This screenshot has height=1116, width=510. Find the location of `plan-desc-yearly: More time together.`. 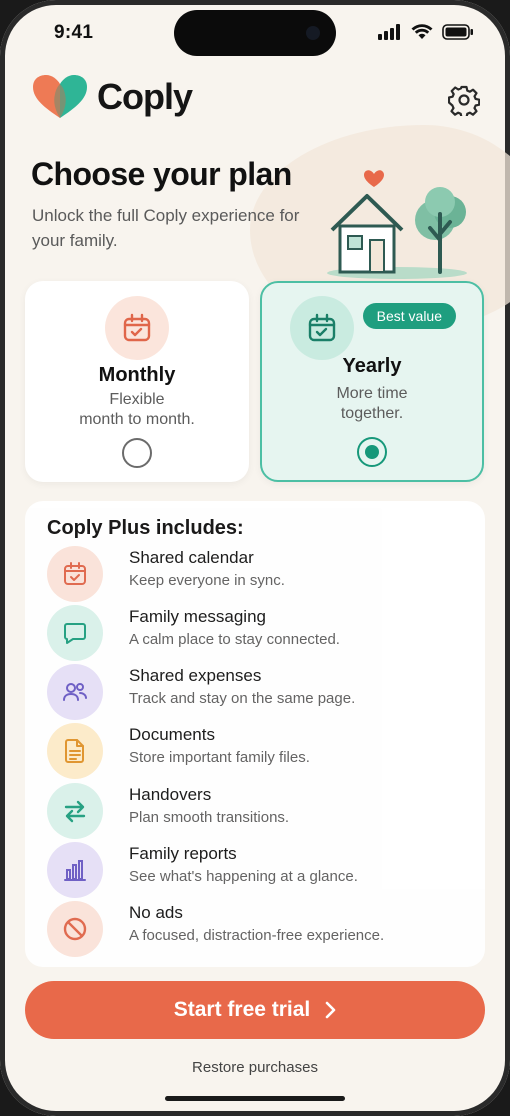

plan-desc-yearly: More time together. is located at coordinates (372, 404).